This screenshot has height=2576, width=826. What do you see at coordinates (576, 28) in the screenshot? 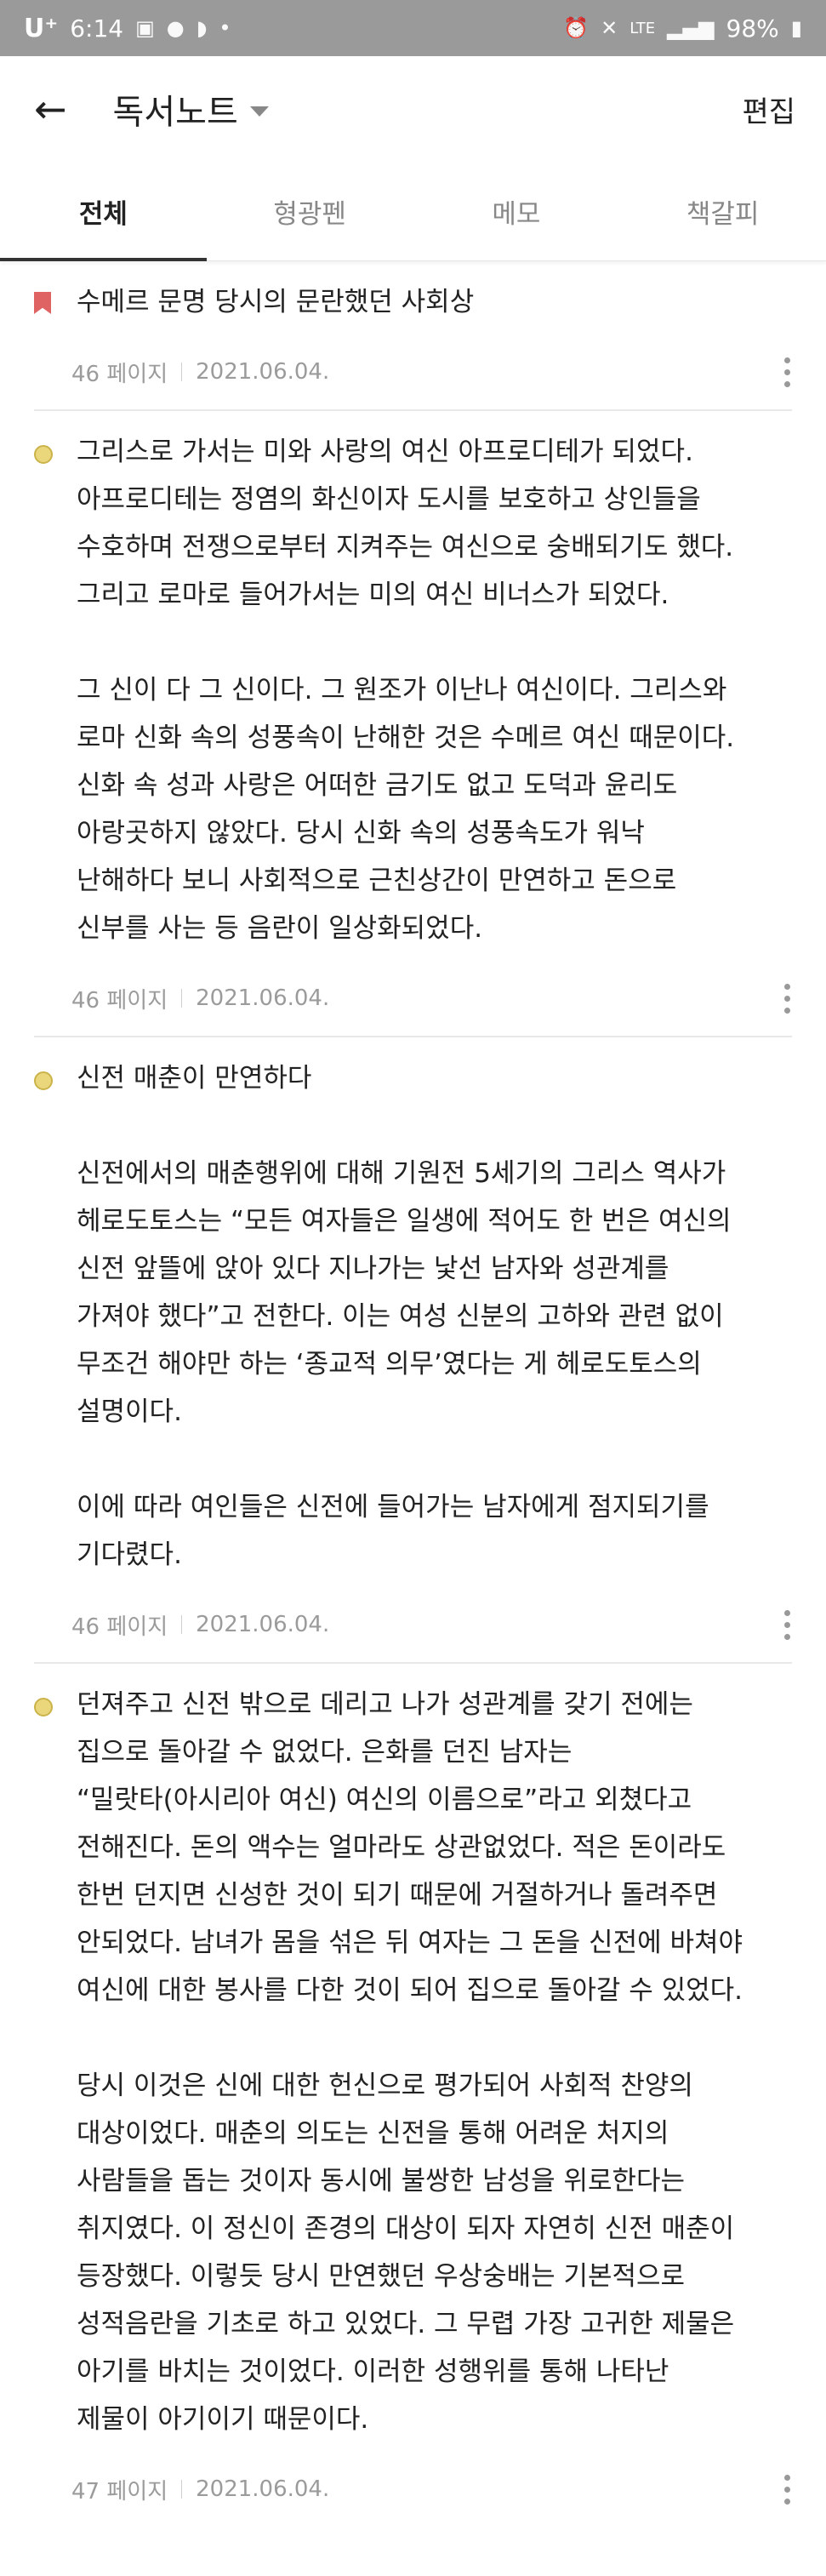
I see `alarm-icon: ⏰` at bounding box center [576, 28].